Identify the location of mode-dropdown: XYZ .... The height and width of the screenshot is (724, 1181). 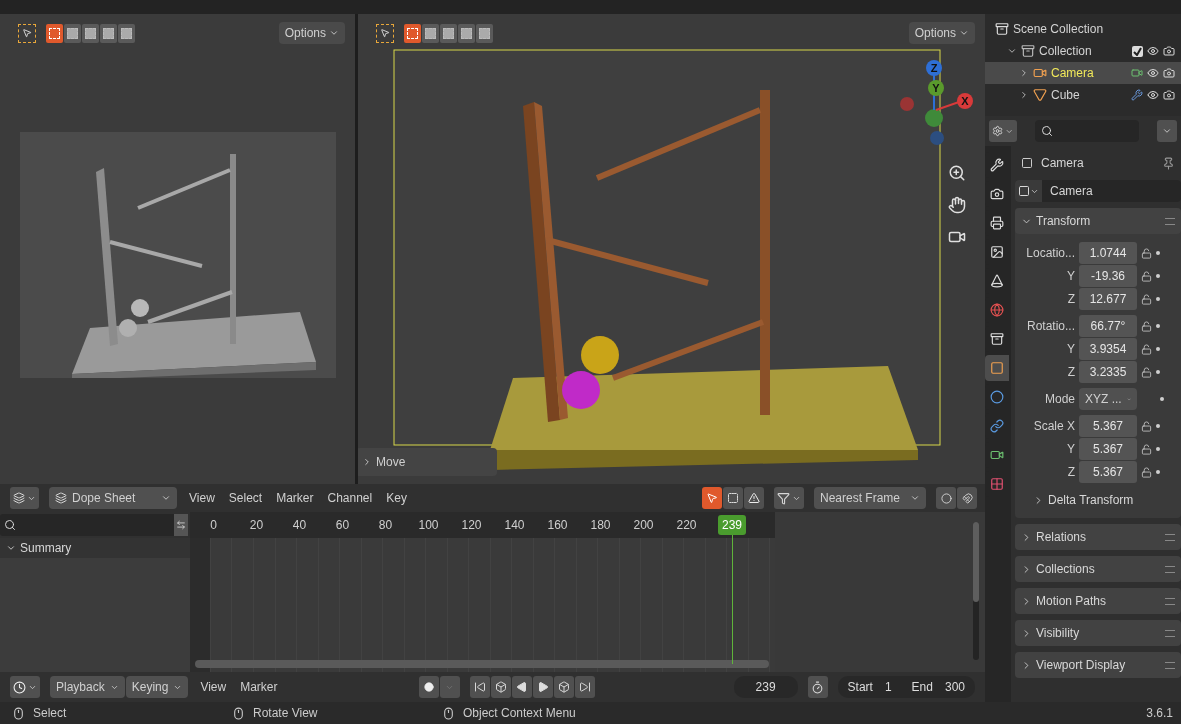
(1108, 399).